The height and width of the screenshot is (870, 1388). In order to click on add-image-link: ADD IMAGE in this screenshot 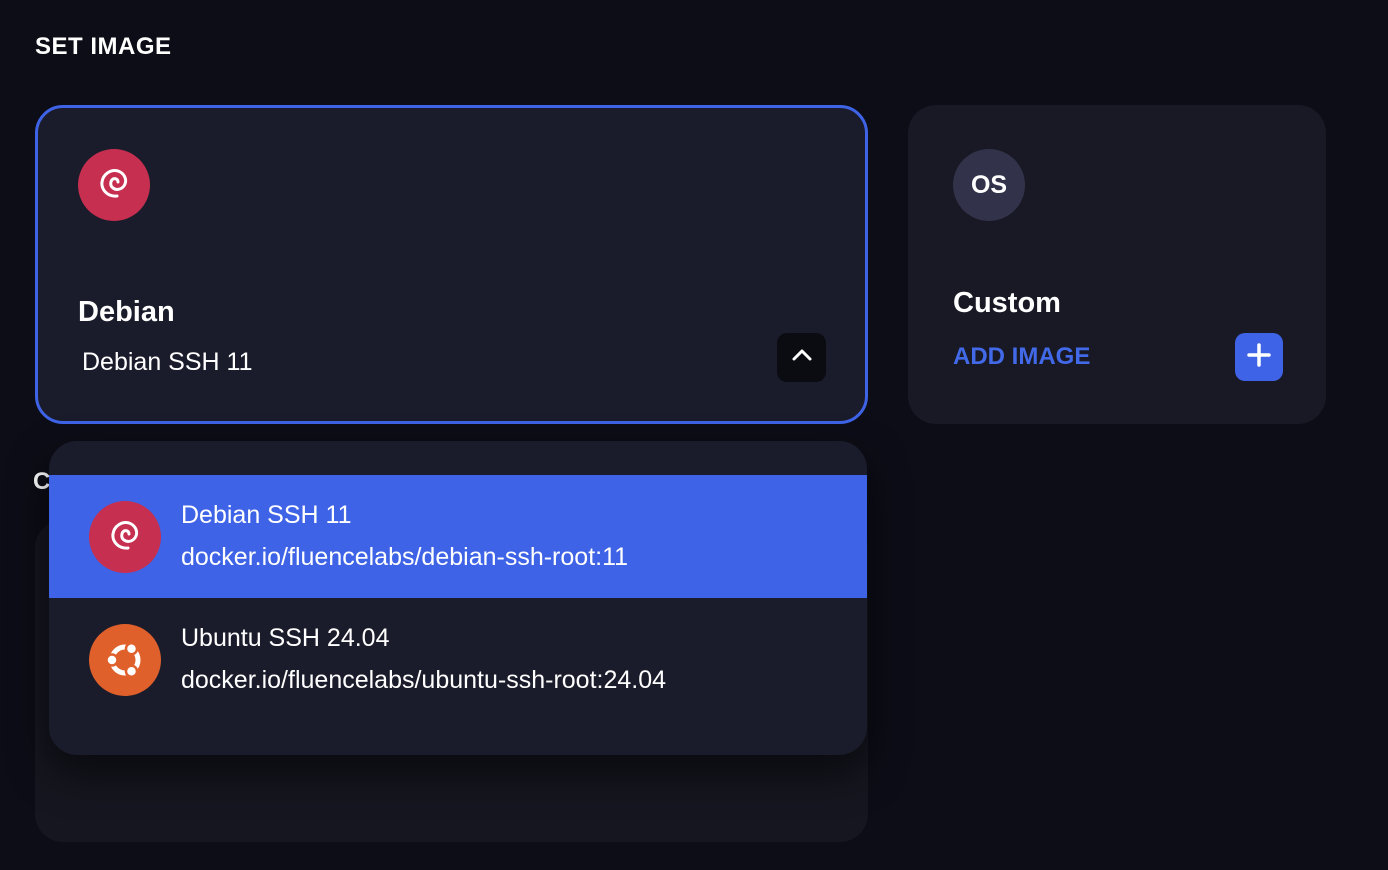, I will do `click(1021, 357)`.